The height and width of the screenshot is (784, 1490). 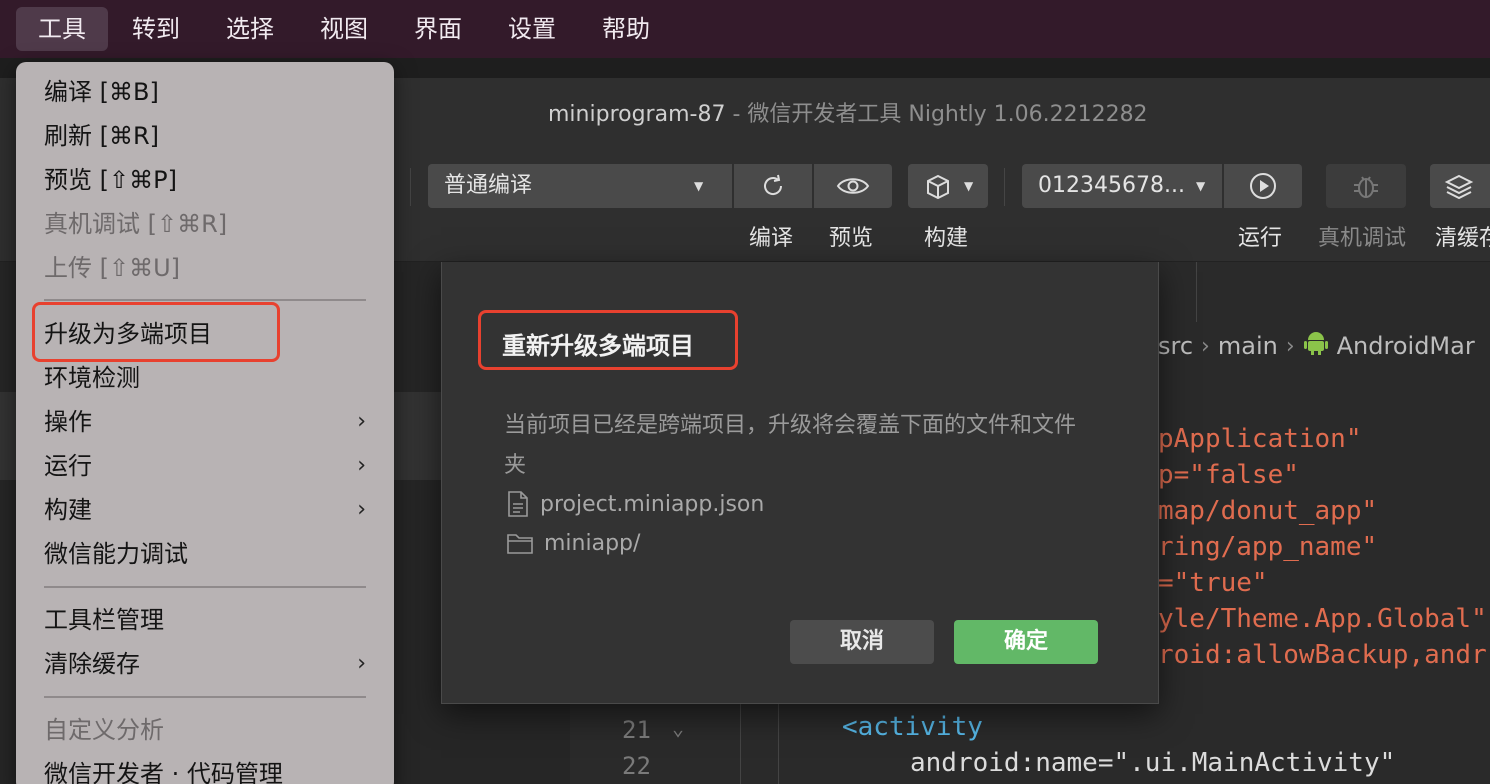 I want to click on confirm-button: 确定, so click(x=1026, y=642).